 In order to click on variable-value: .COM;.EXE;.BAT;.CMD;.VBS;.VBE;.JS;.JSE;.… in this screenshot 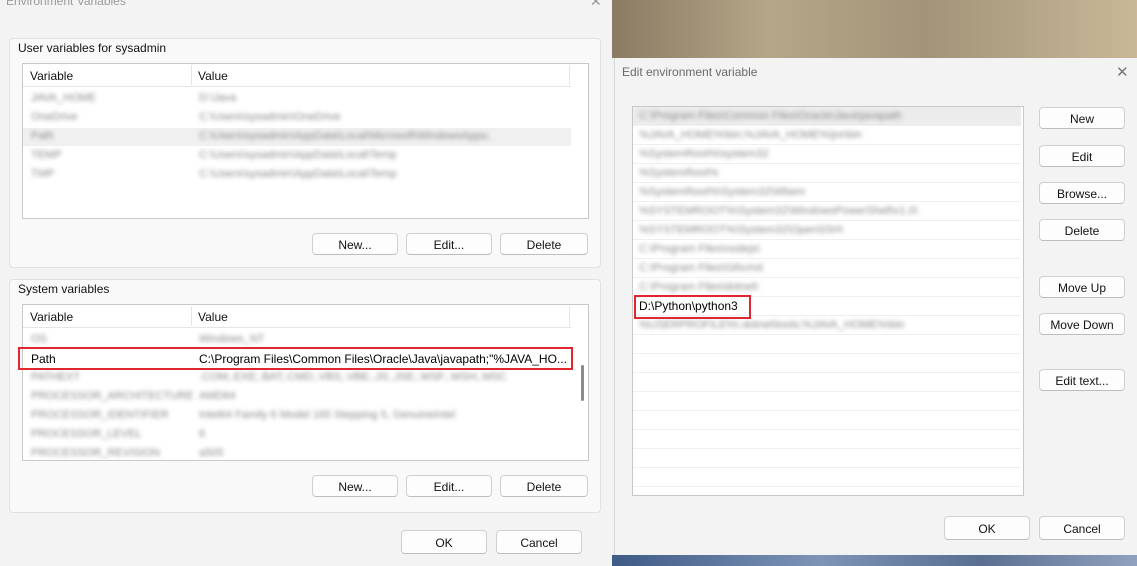, I will do `click(353, 377)`.